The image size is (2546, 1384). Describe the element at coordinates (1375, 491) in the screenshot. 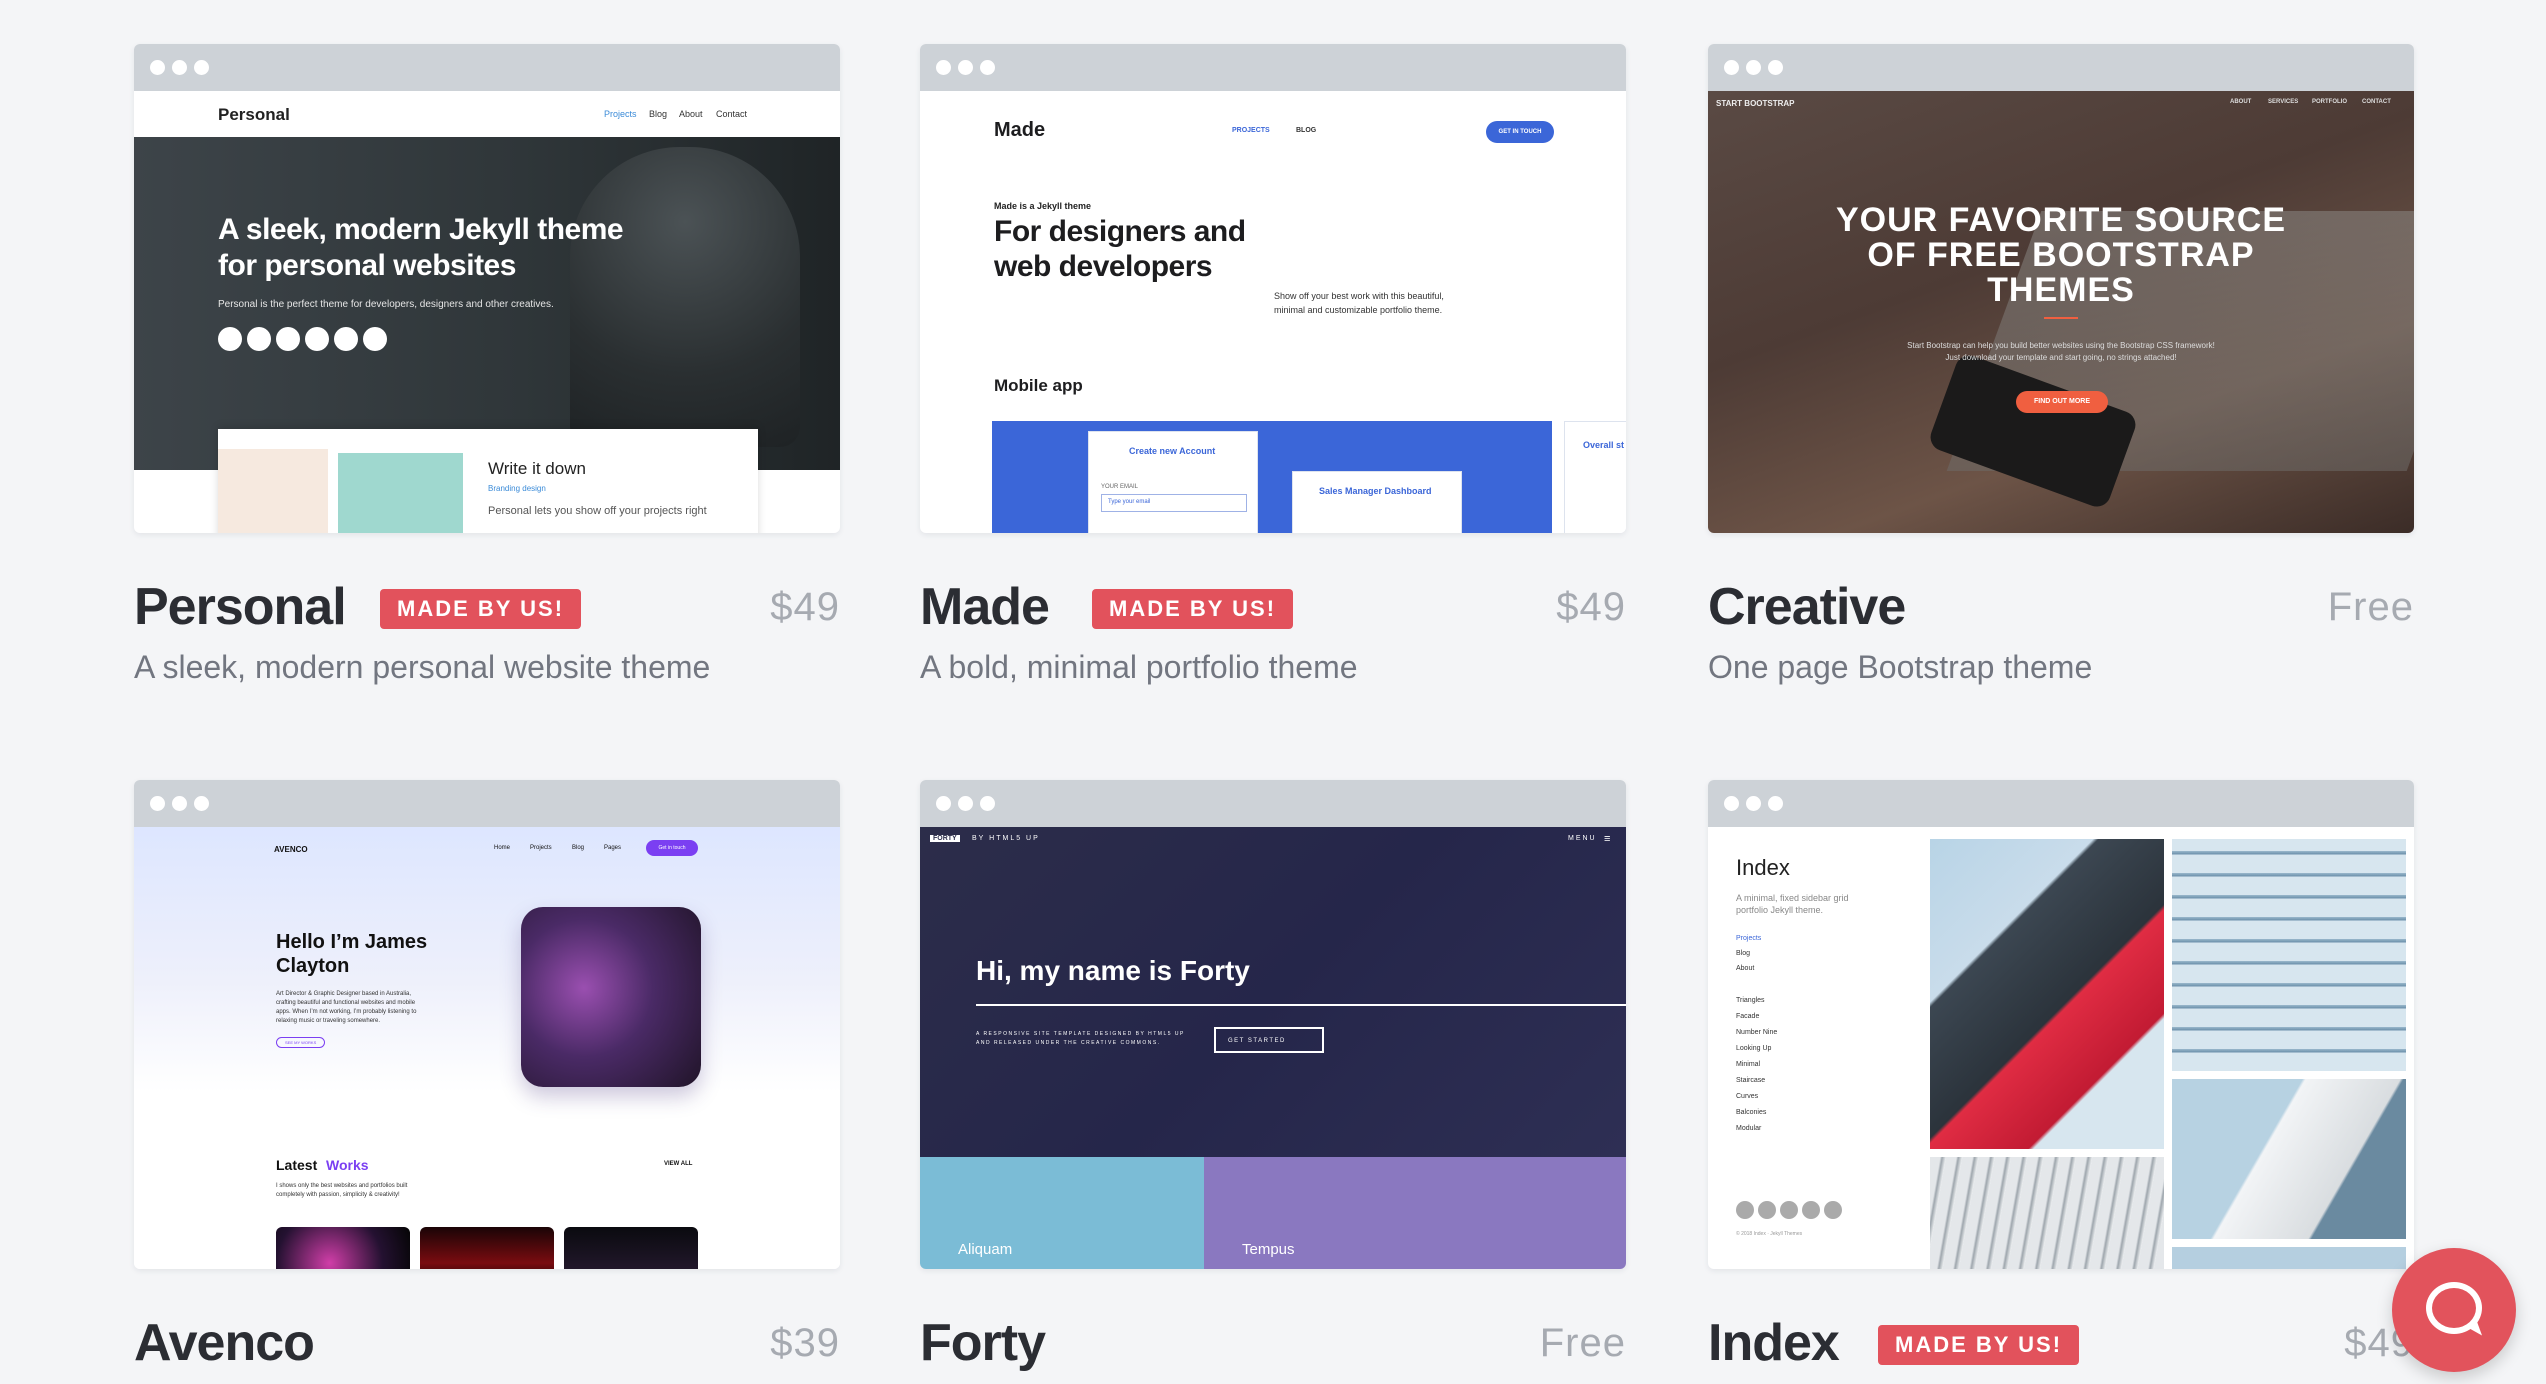

I see `preview-dashboard-title: Sales Manager Dashboard` at that location.